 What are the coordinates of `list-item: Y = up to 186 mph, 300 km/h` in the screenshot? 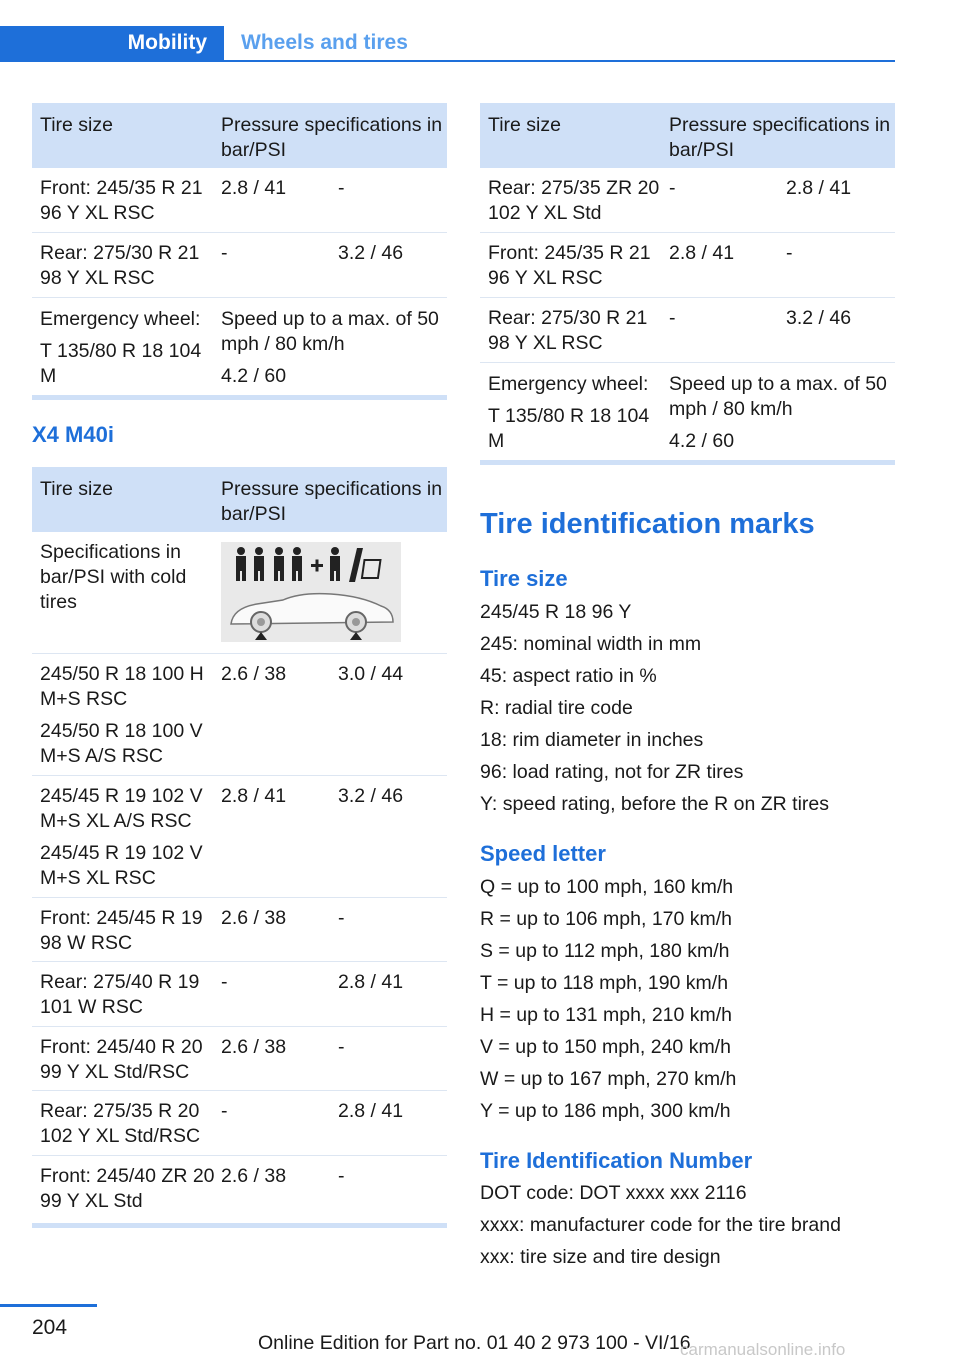 It's located at (605, 1111).